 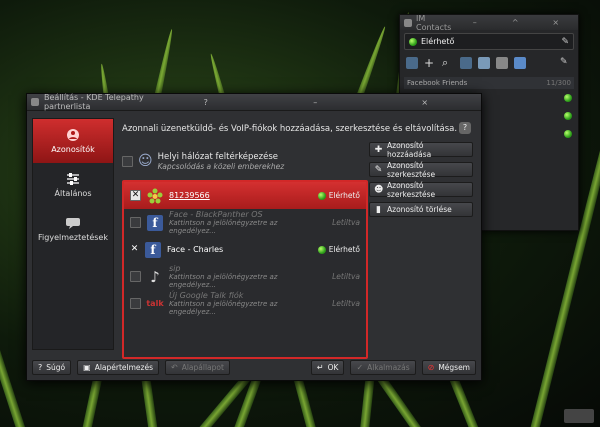 What do you see at coordinates (333, 367) in the screenshot?
I see `button-label: OK` at bounding box center [333, 367].